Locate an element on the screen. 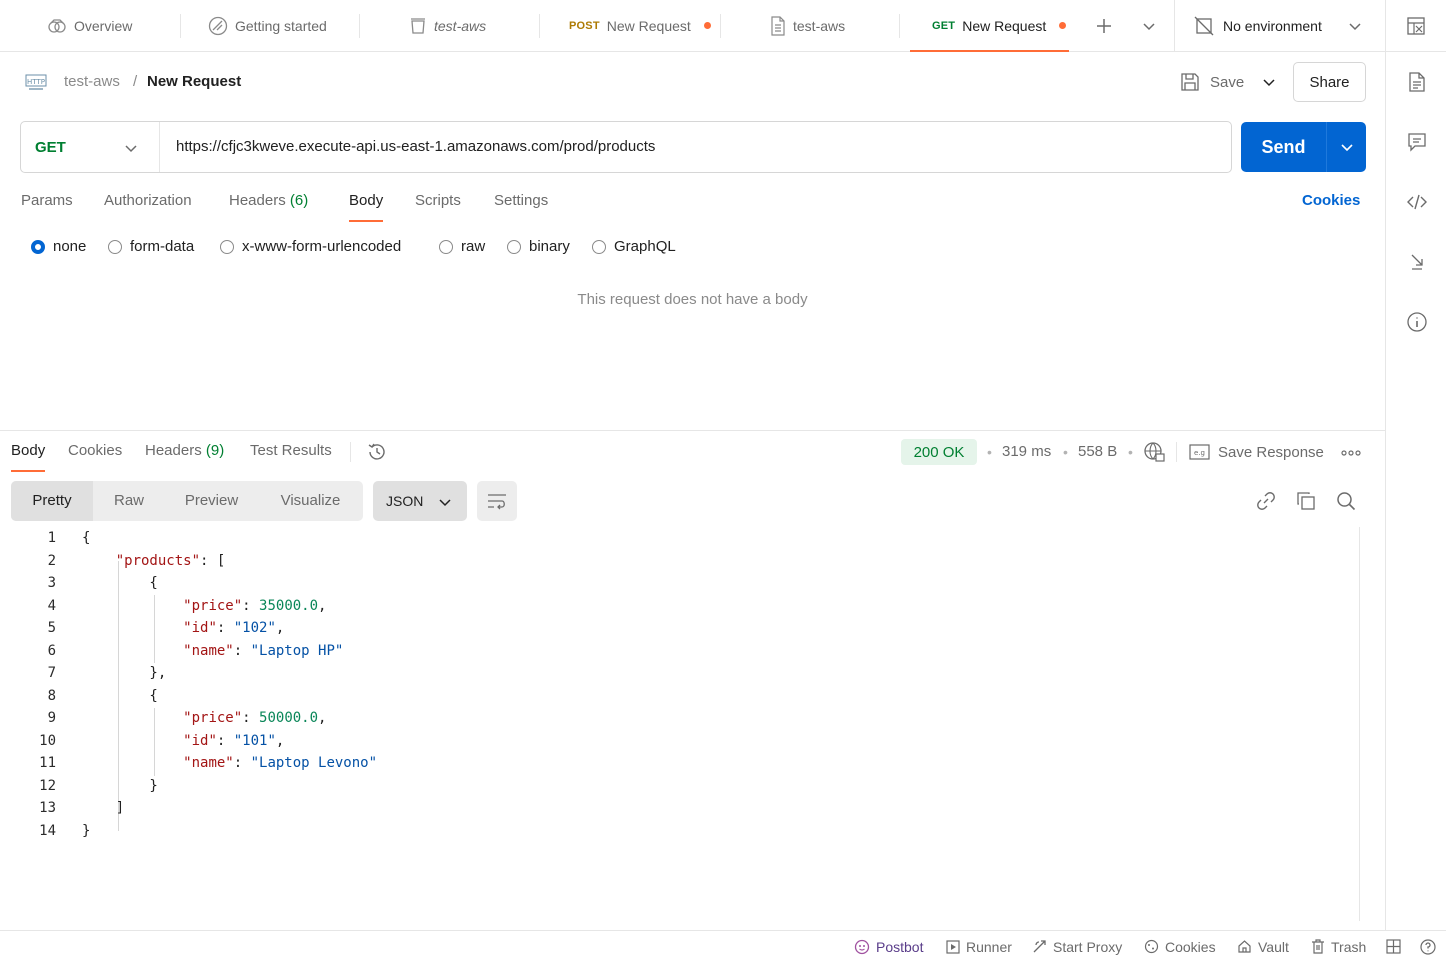 This screenshot has height=962, width=1446. save-options-button is located at coordinates (1269, 82).